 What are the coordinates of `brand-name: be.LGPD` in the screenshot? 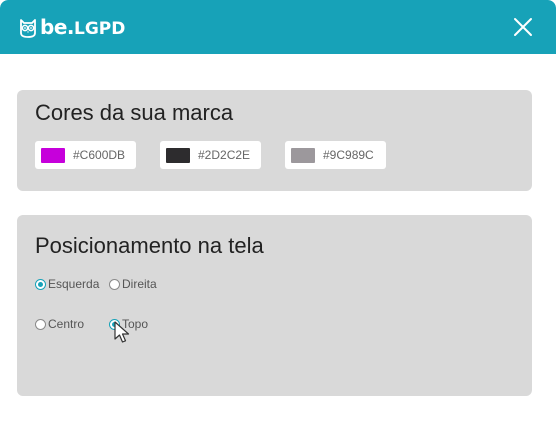 It's located at (82, 28).